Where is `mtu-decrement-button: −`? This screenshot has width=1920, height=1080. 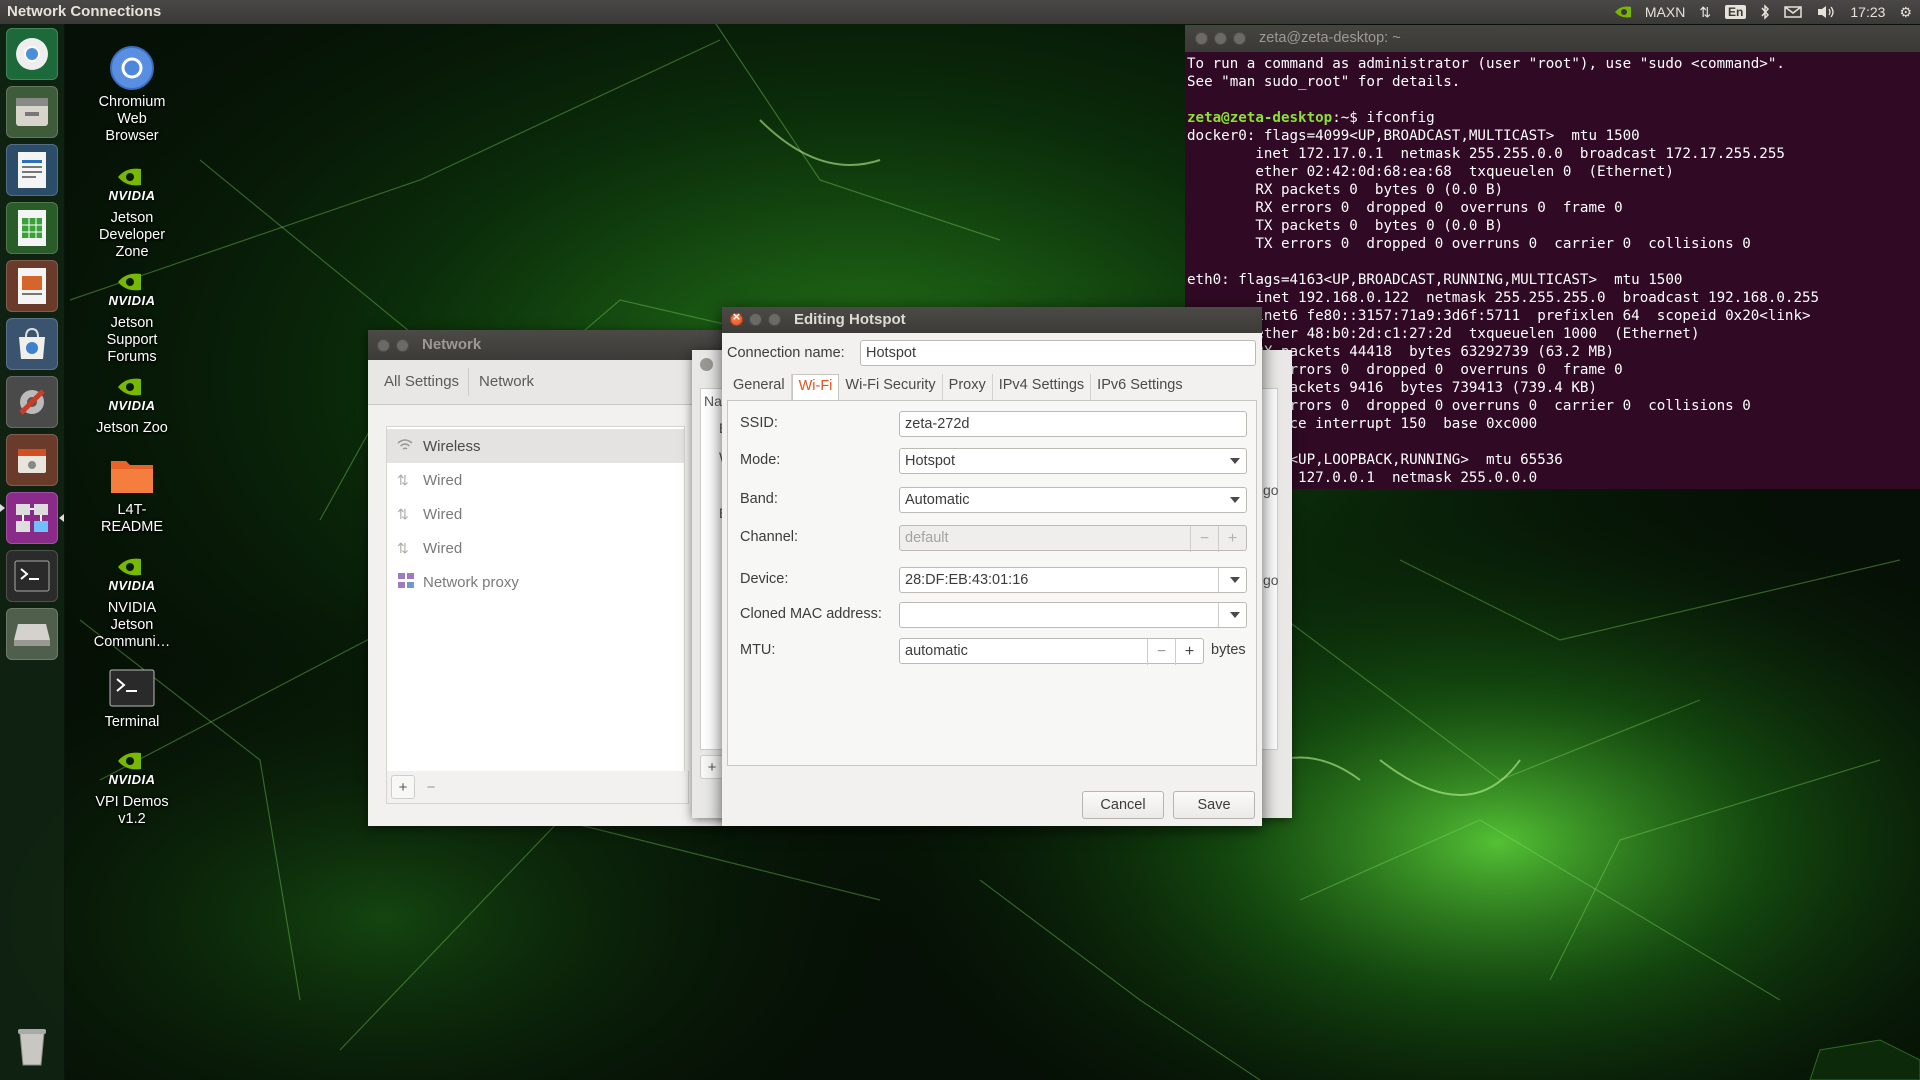 mtu-decrement-button: − is located at coordinates (1161, 652).